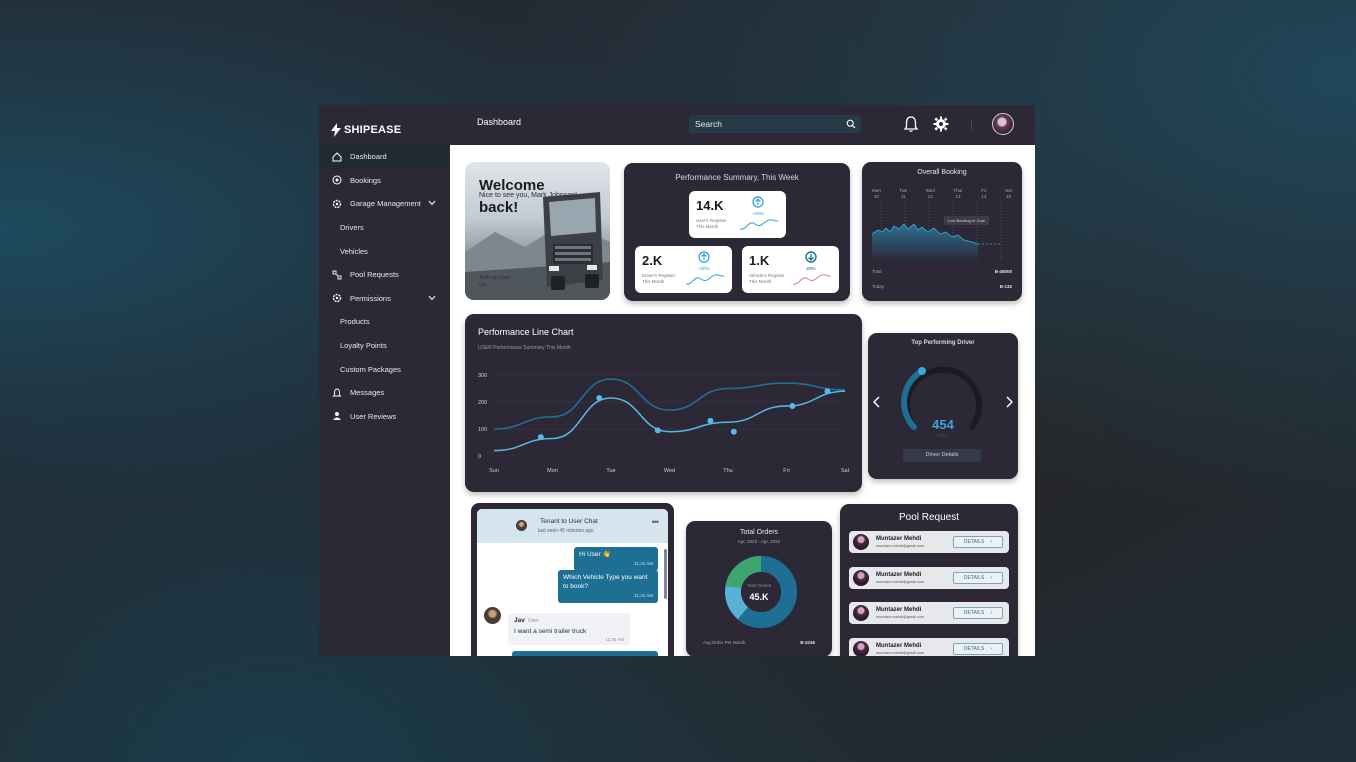  Describe the element at coordinates (656, 522) in the screenshot. I see `more-options-icon: •••` at that location.